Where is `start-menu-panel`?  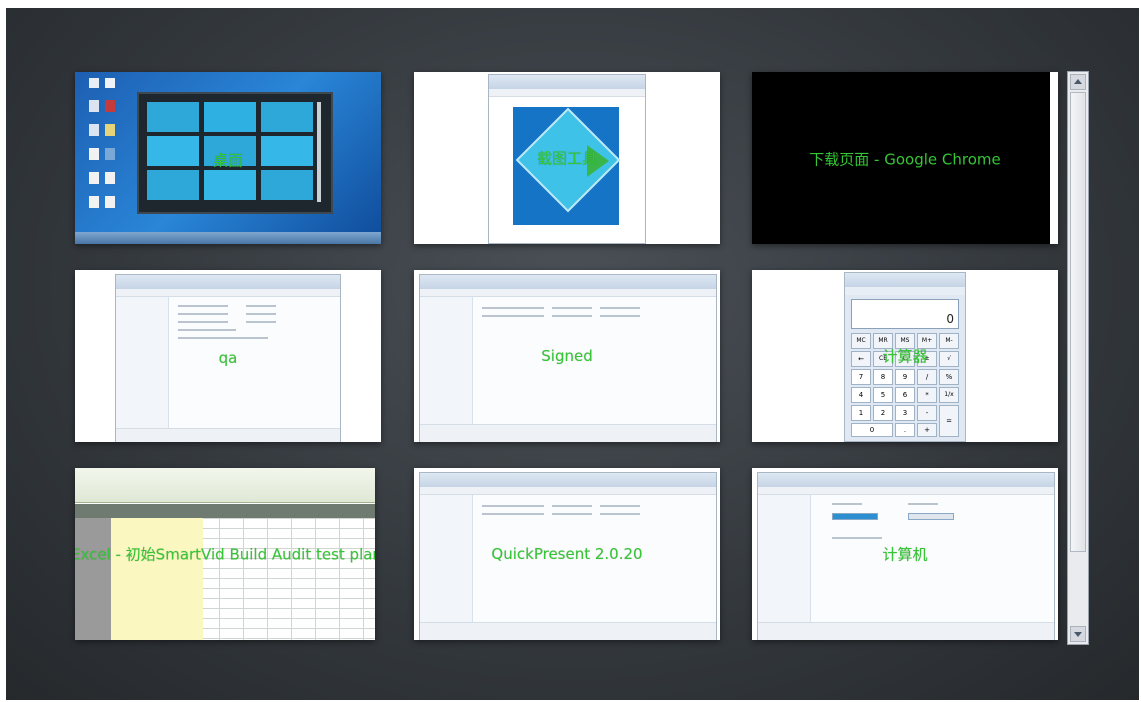 start-menu-panel is located at coordinates (235, 153).